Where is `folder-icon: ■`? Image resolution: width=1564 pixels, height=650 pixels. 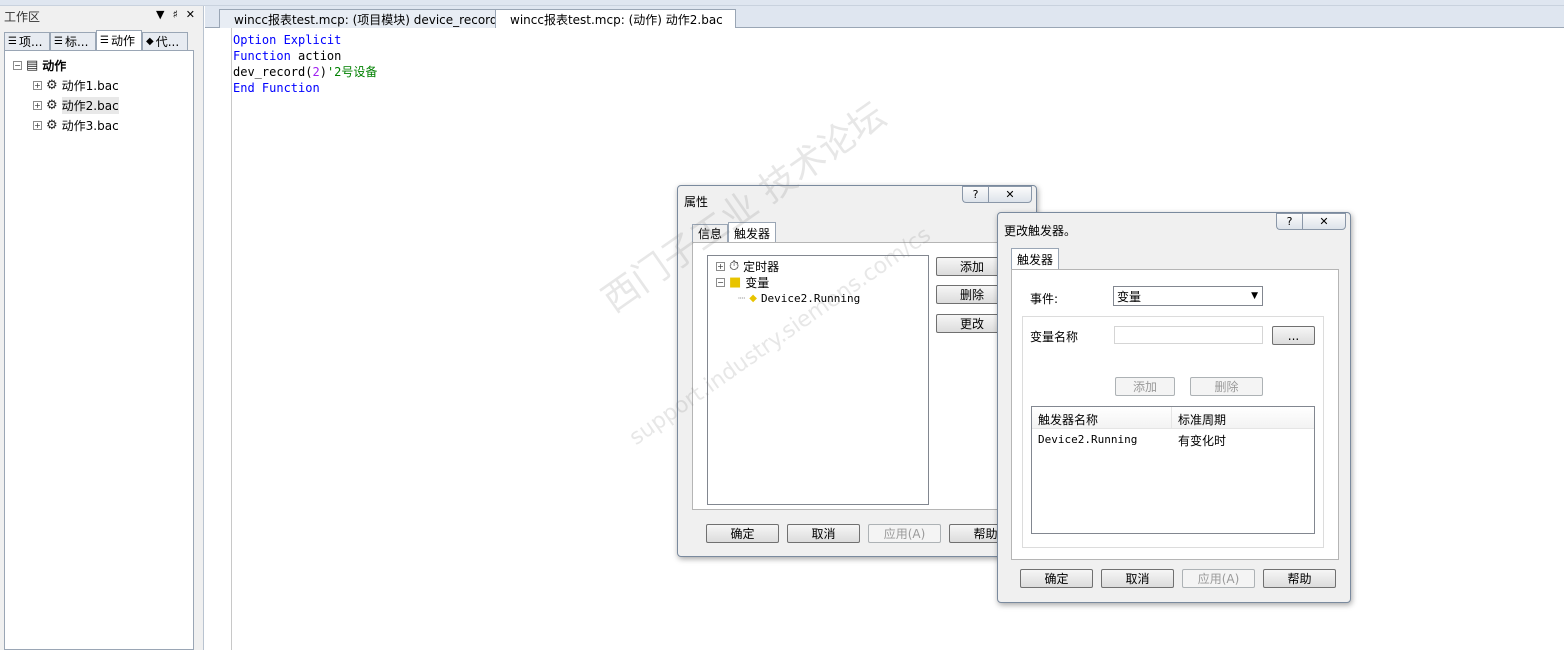 folder-icon: ■ is located at coordinates (735, 282).